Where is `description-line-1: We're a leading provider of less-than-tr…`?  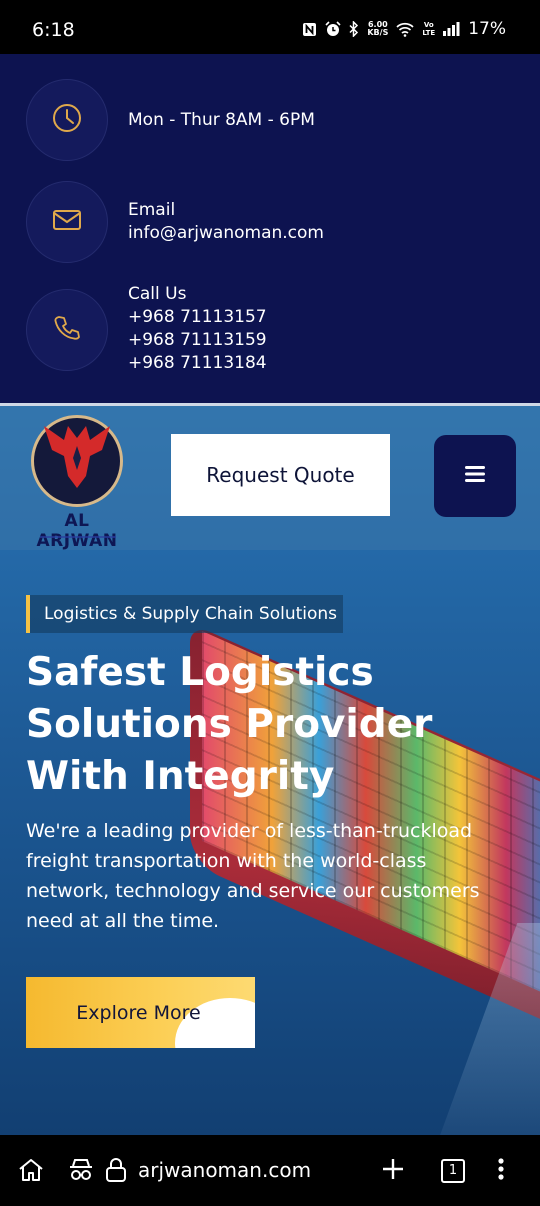
description-line-1: We're a leading provider of less-than-tr… is located at coordinates (249, 831).